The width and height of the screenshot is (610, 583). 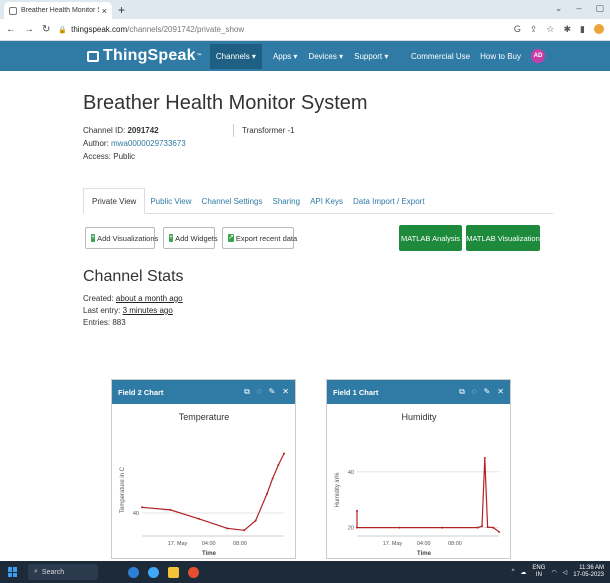 What do you see at coordinates (190, 238) in the screenshot?
I see `add-widgets-button: + Add Widgets` at bounding box center [190, 238].